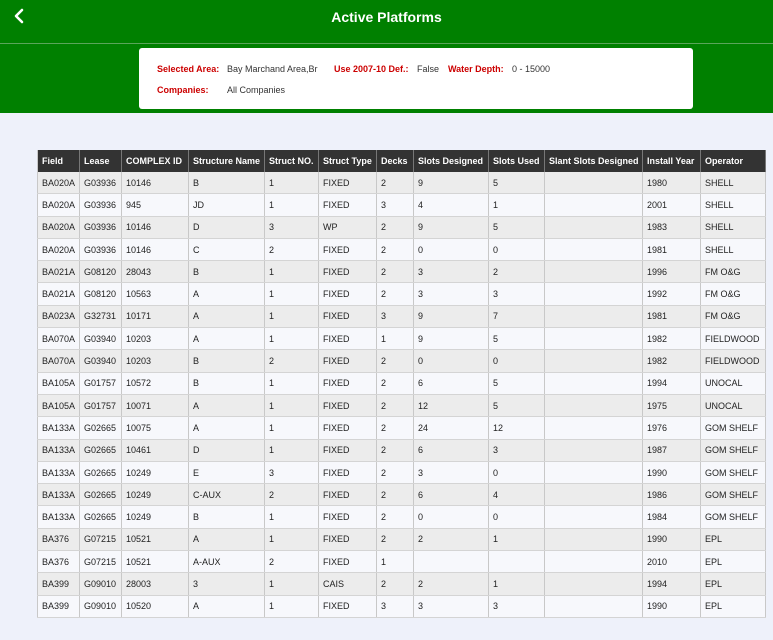 The height and width of the screenshot is (640, 773). What do you see at coordinates (395, 317) in the screenshot?
I see `cell-decks: 3` at bounding box center [395, 317].